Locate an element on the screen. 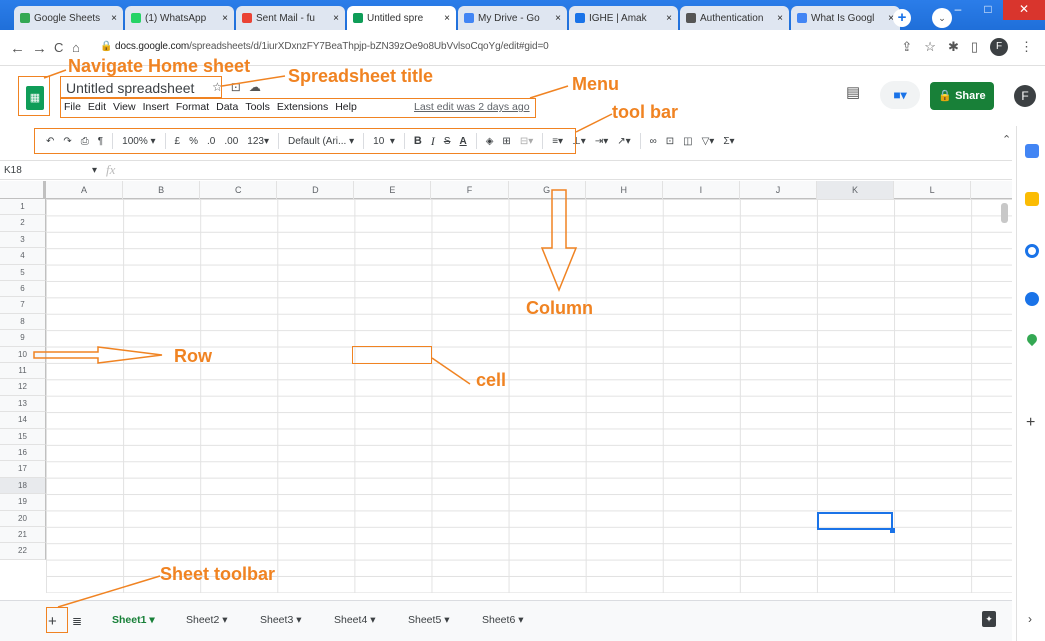 The width and height of the screenshot is (1045, 641). contacts-icon is located at coordinates (1032, 299).